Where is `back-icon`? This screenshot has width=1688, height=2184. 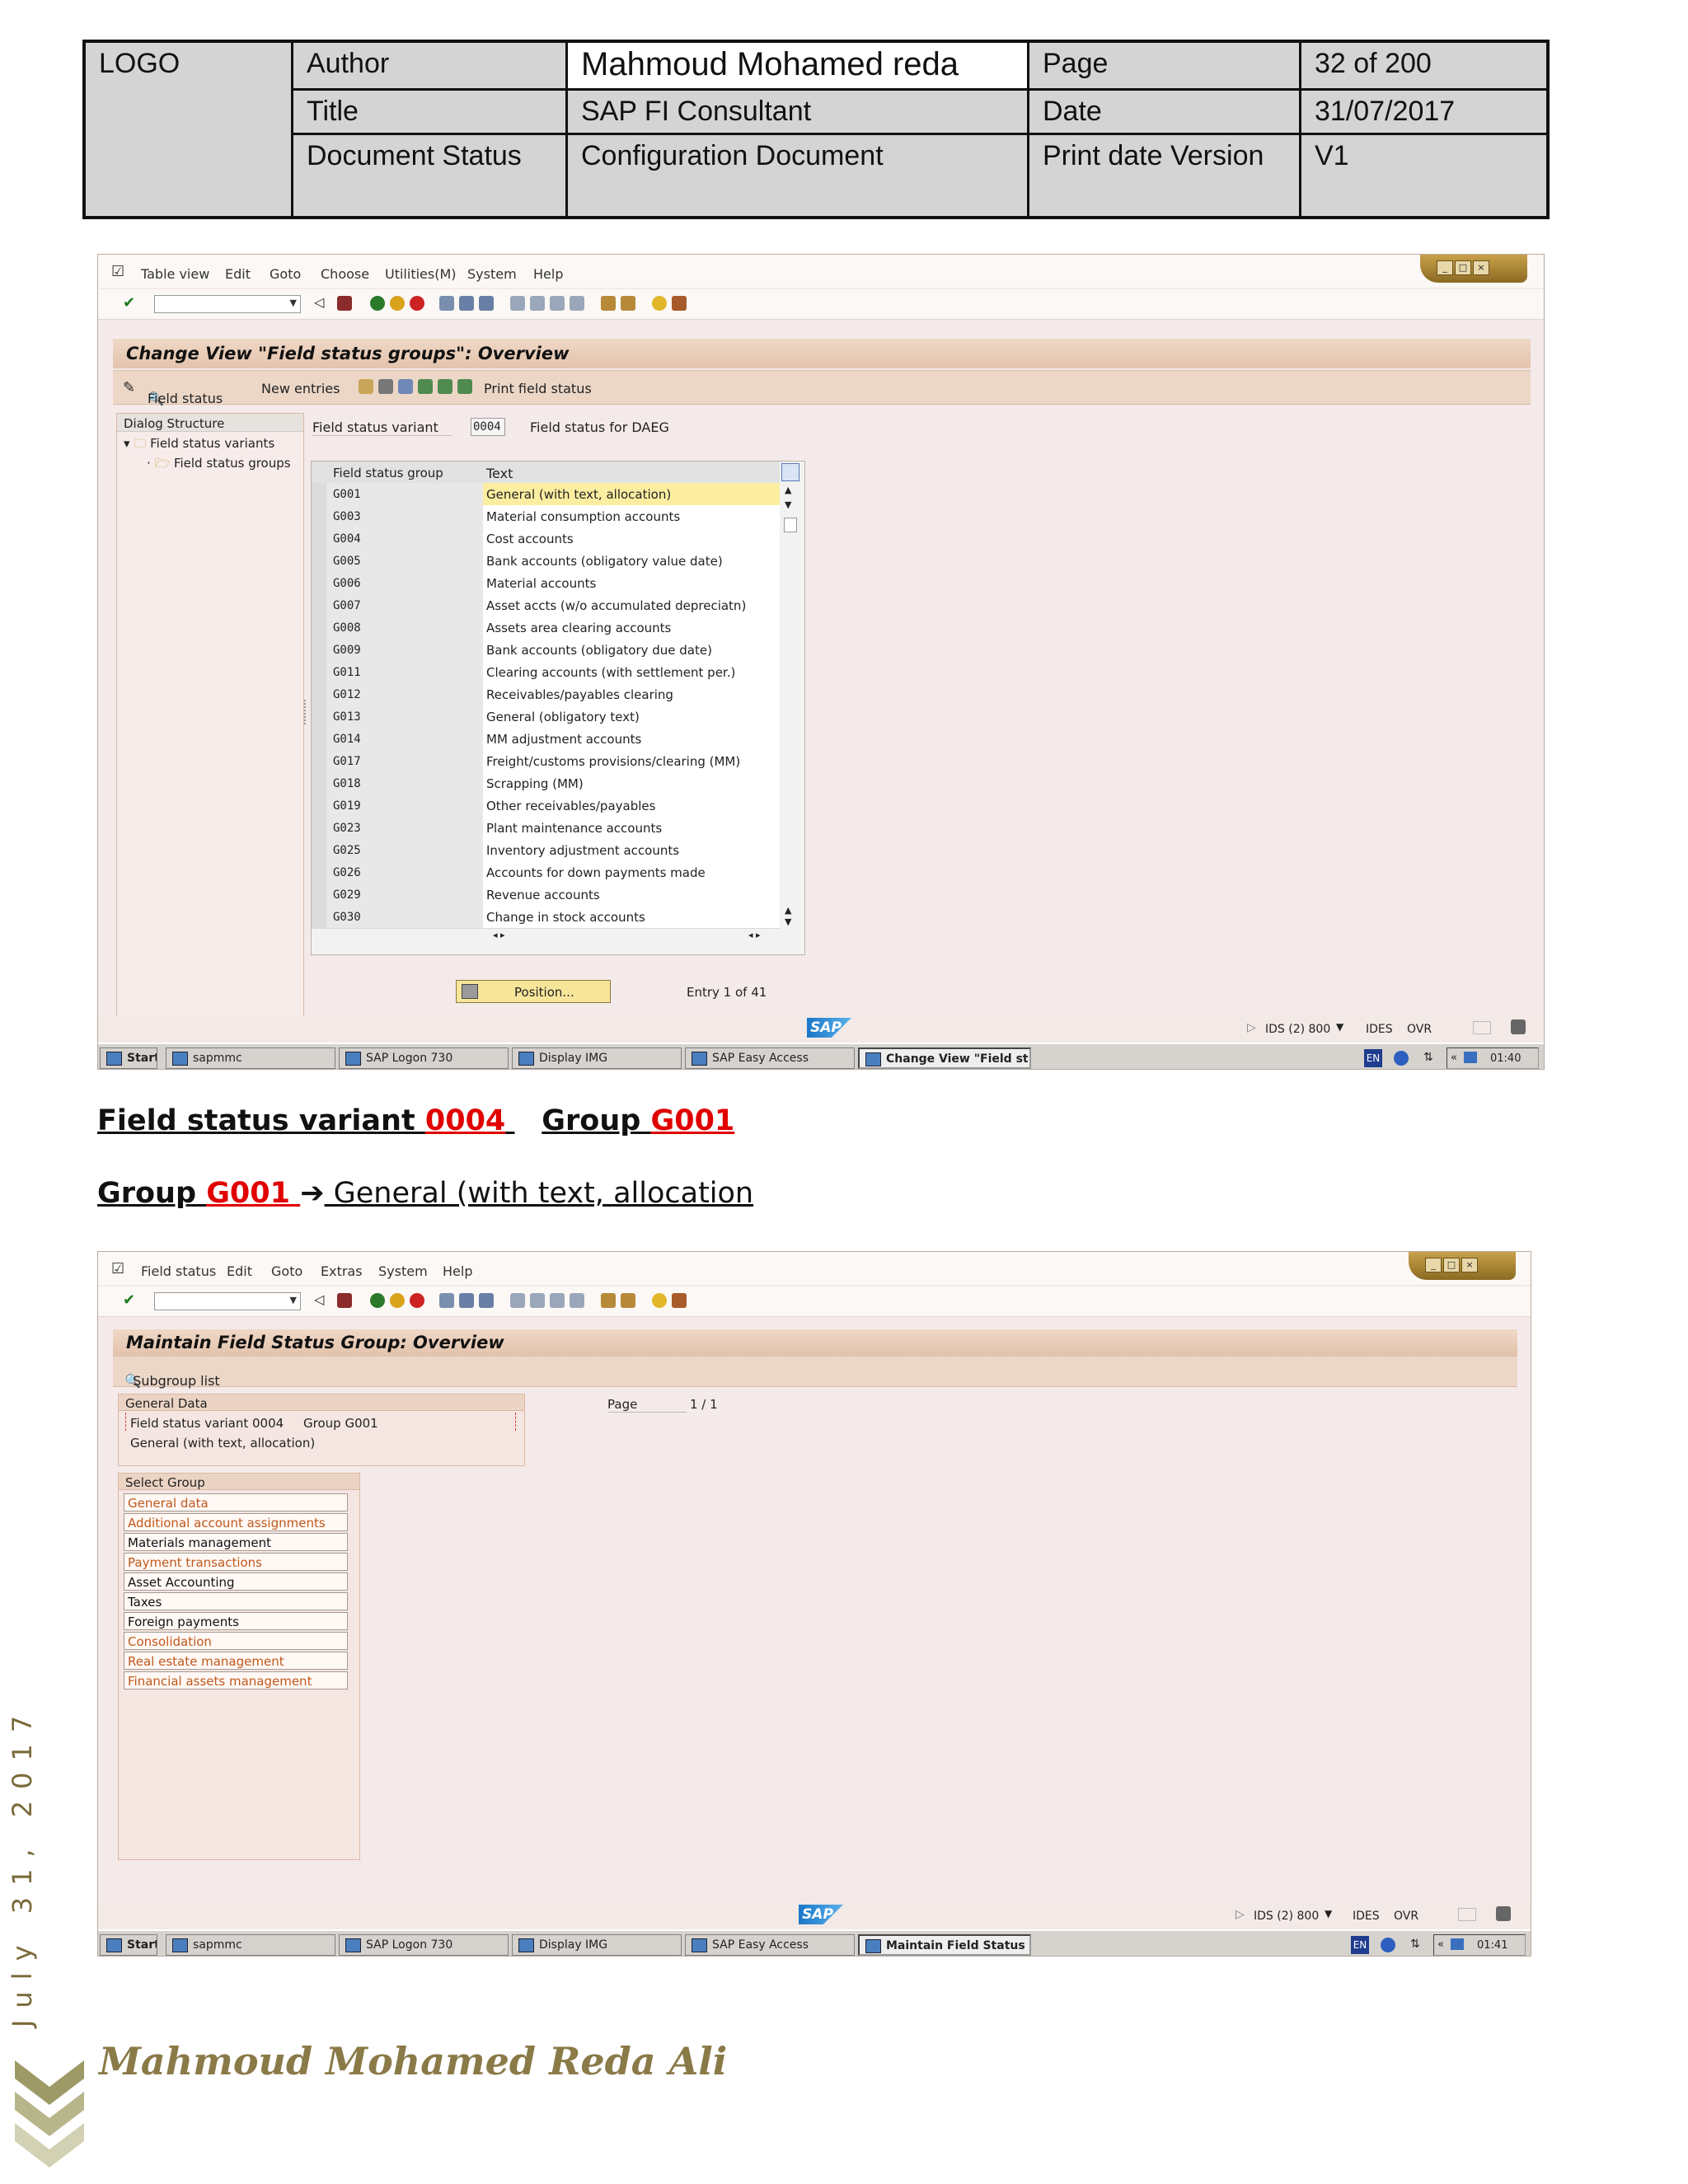 back-icon is located at coordinates (378, 303).